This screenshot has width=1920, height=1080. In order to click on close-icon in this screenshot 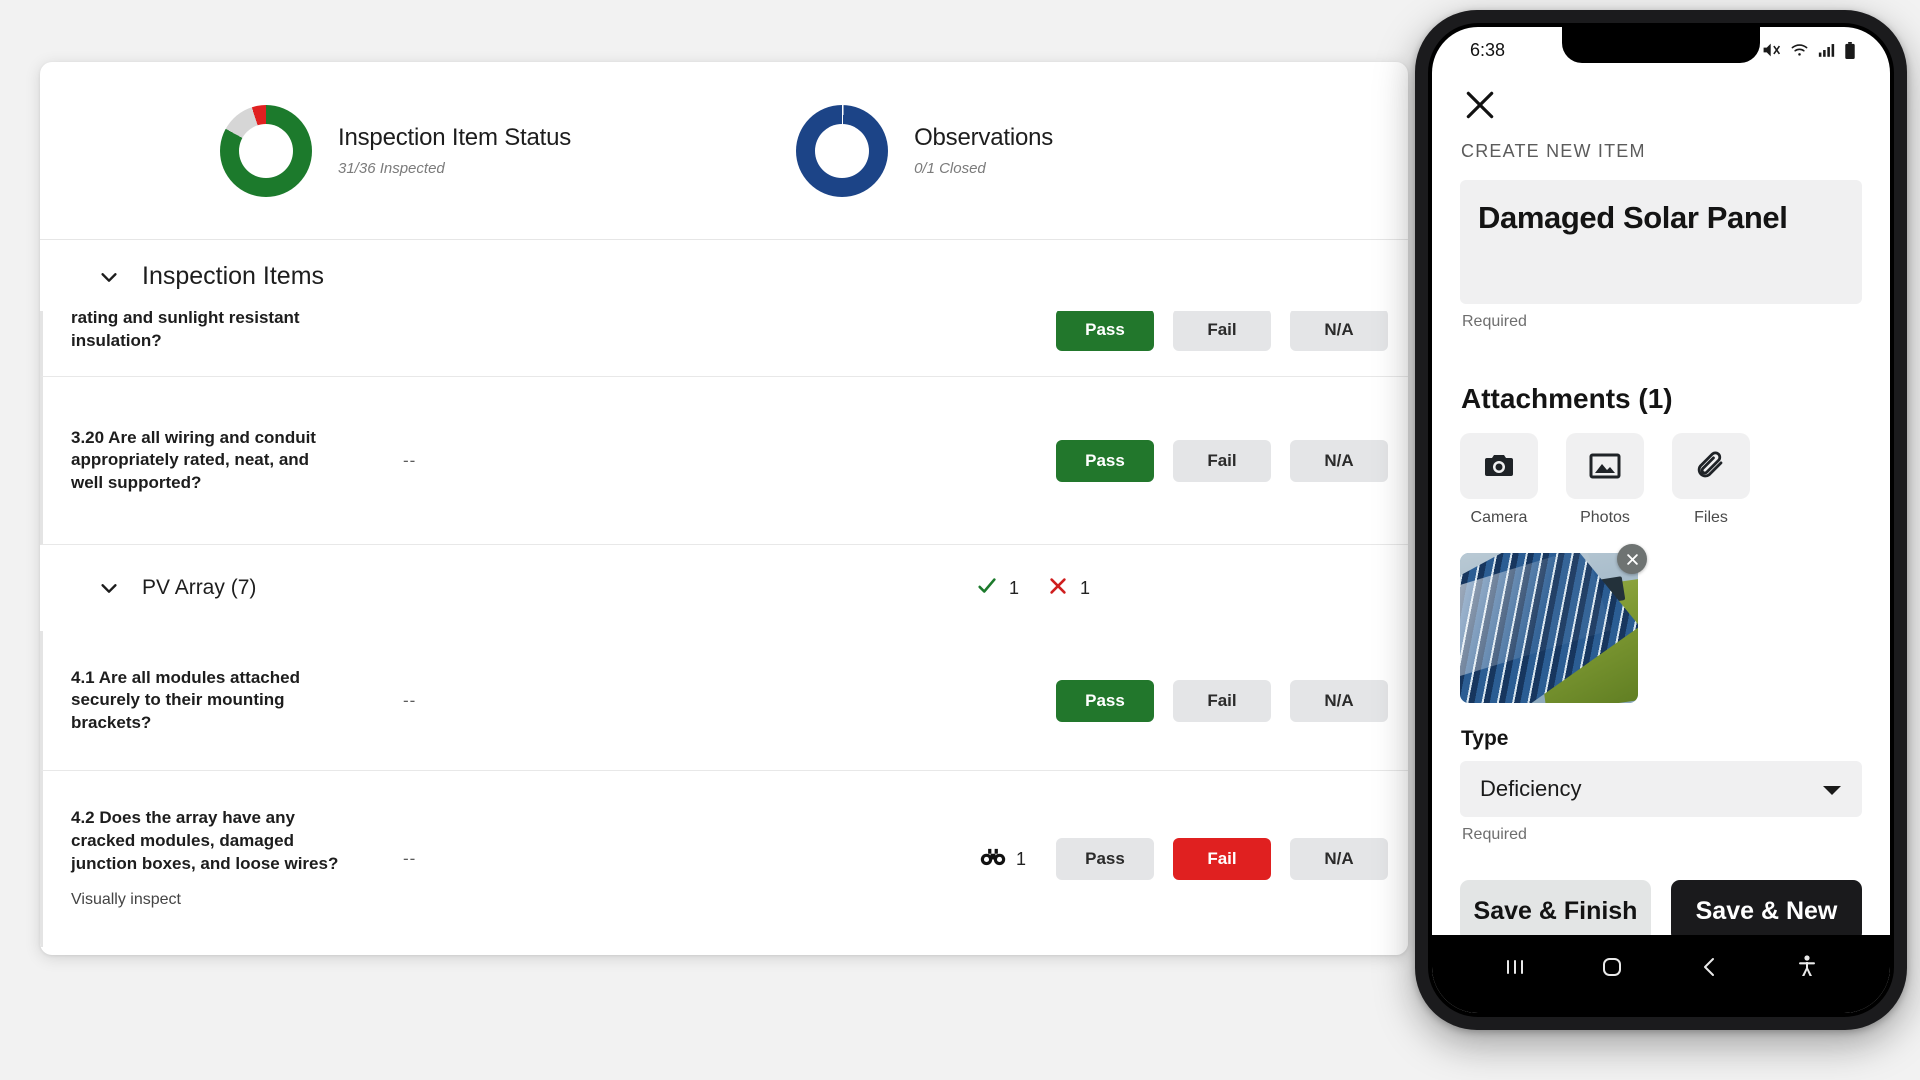, I will do `click(1480, 105)`.